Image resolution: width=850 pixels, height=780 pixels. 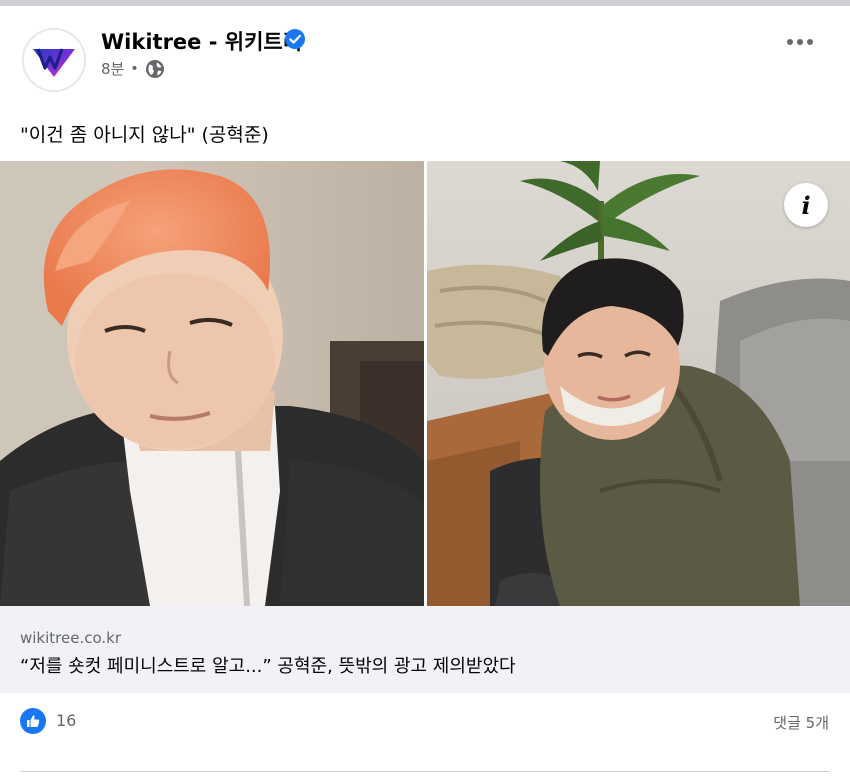 I want to click on globe-icon, so click(x=154, y=68).